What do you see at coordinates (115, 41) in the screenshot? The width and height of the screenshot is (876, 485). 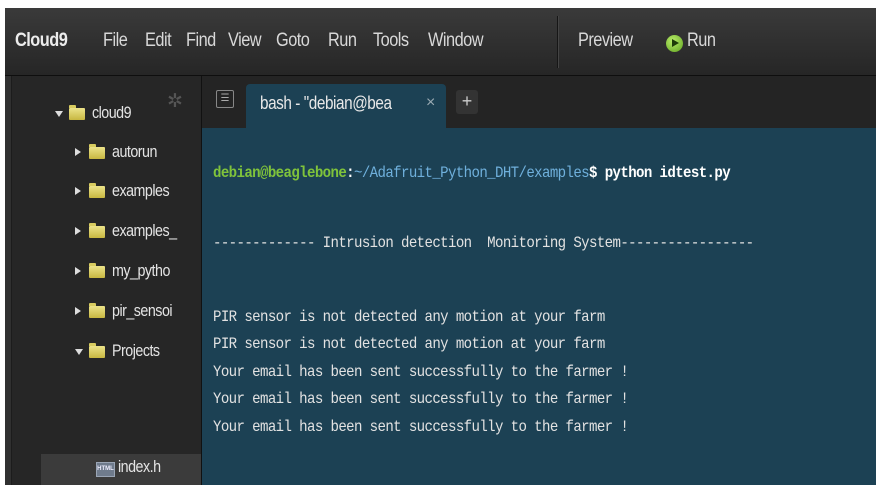 I see `menu-file: File` at bounding box center [115, 41].